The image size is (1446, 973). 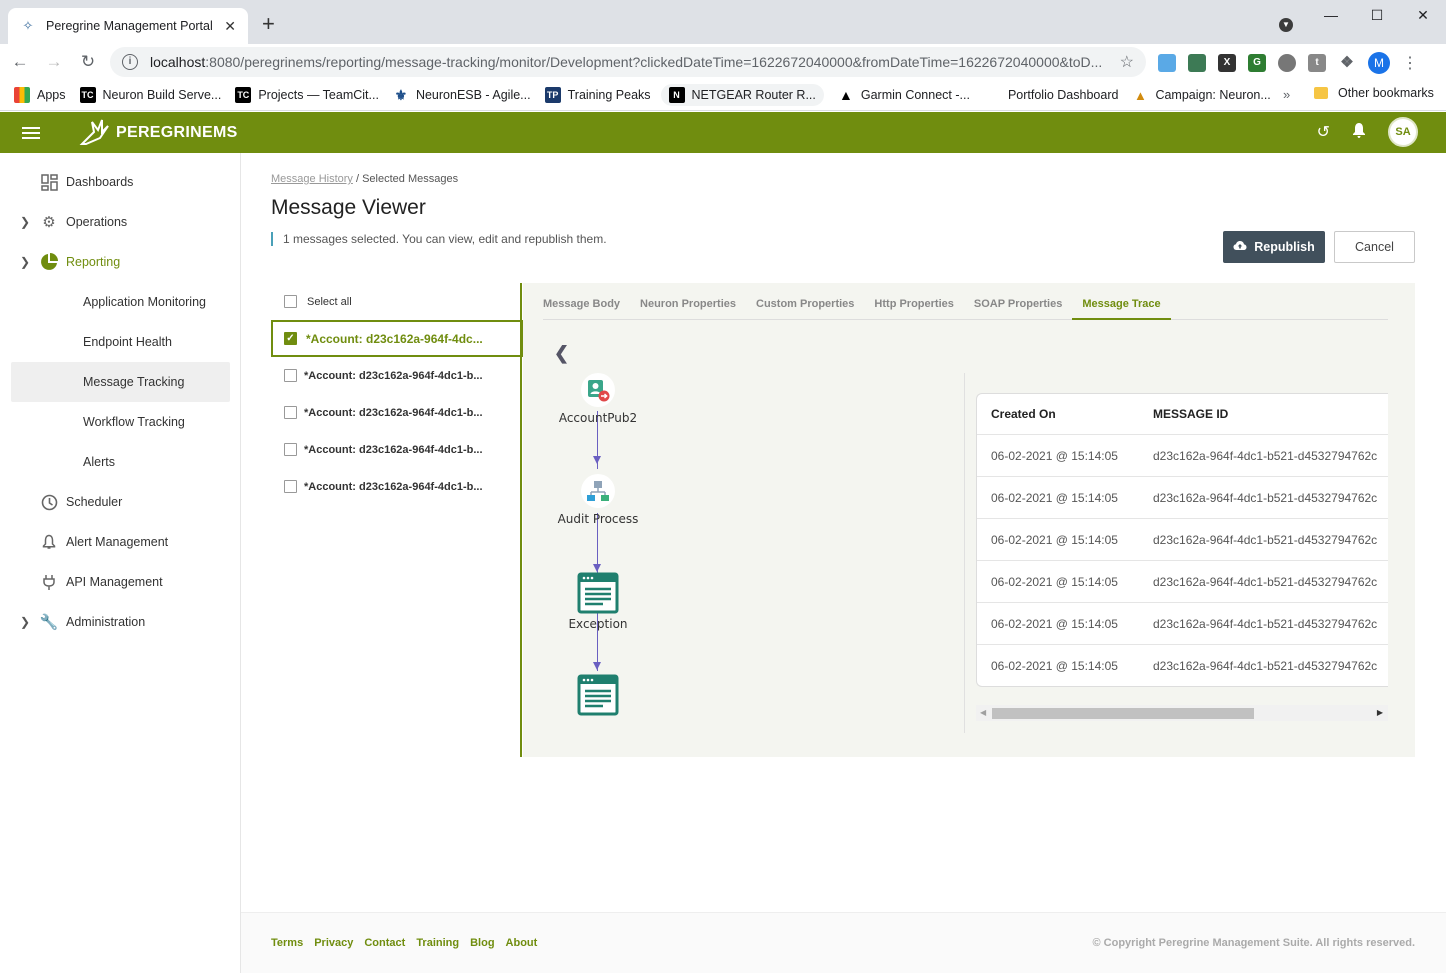 I want to click on sidebar-item-message-tracking: Message Tracking, so click(x=120, y=382).